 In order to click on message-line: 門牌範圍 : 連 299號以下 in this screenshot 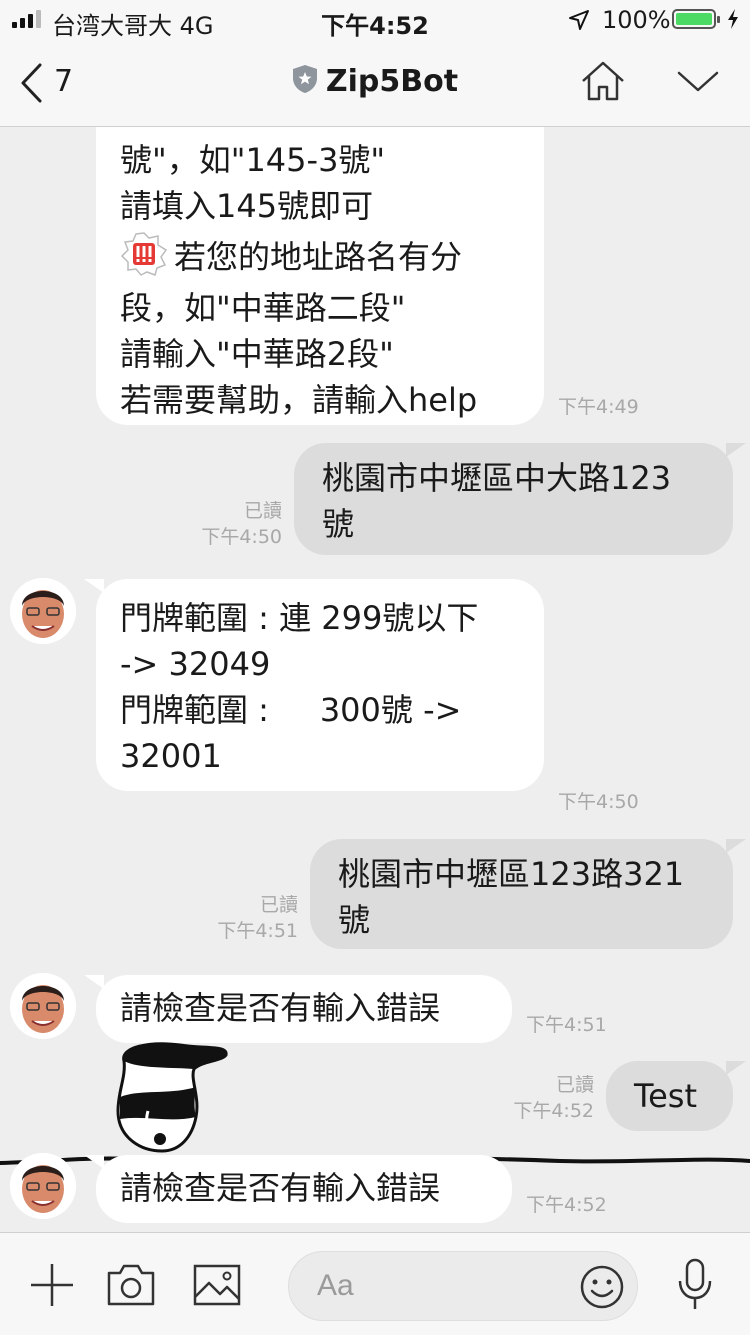, I will do `click(299, 618)`.